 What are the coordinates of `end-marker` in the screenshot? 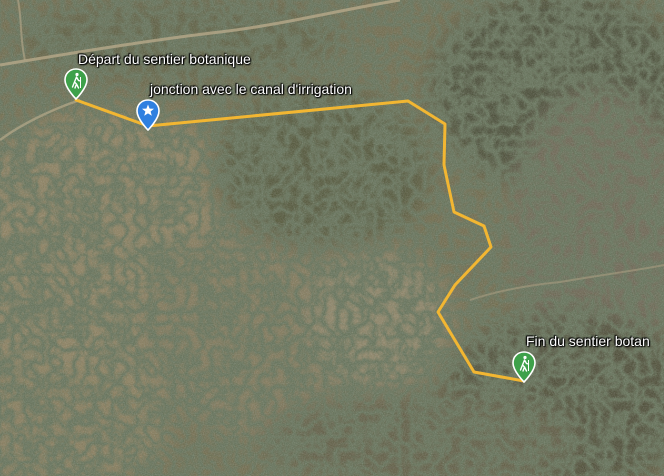 It's located at (524, 367).